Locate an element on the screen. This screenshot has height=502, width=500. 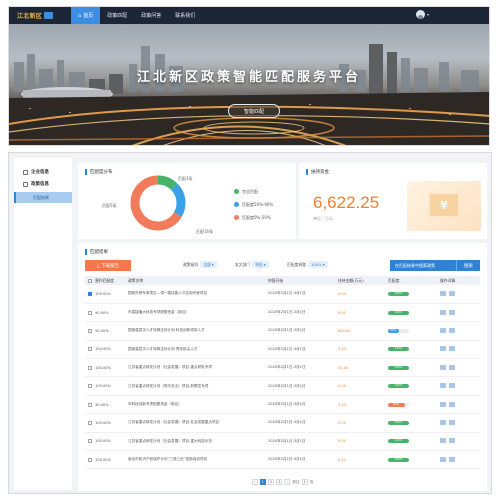
legend-item: 匹配度0%-50% is located at coordinates (253, 217).